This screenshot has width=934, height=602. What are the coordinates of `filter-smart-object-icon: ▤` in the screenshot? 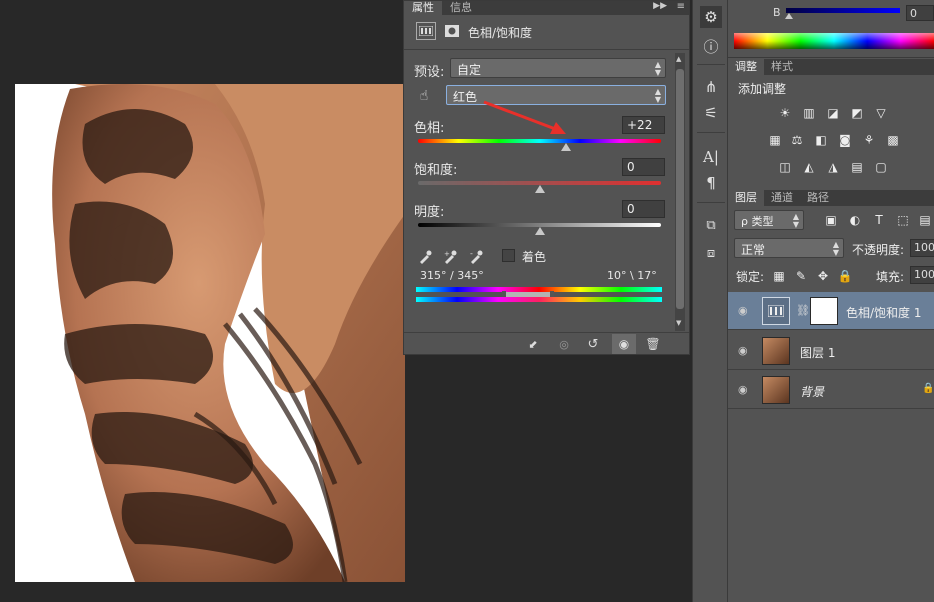 It's located at (925, 220).